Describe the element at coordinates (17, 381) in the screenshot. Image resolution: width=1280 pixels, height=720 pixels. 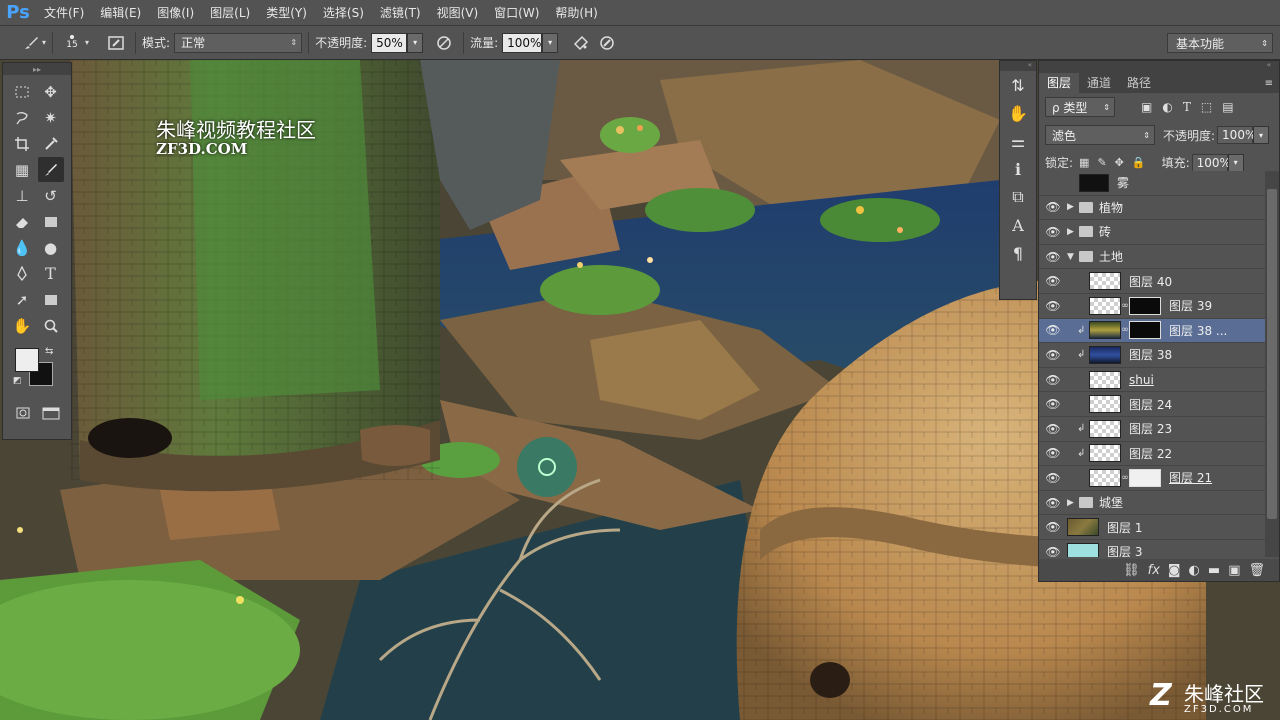
I see `default-colors-icon: ◩` at that location.